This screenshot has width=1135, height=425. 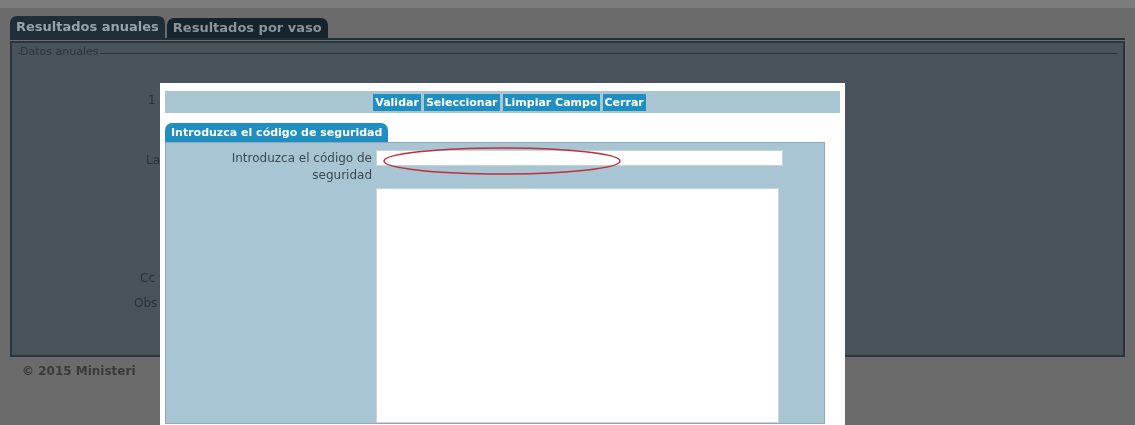 What do you see at coordinates (301, 167) in the screenshot?
I see `field-label: Introduzca el código de seguridad` at bounding box center [301, 167].